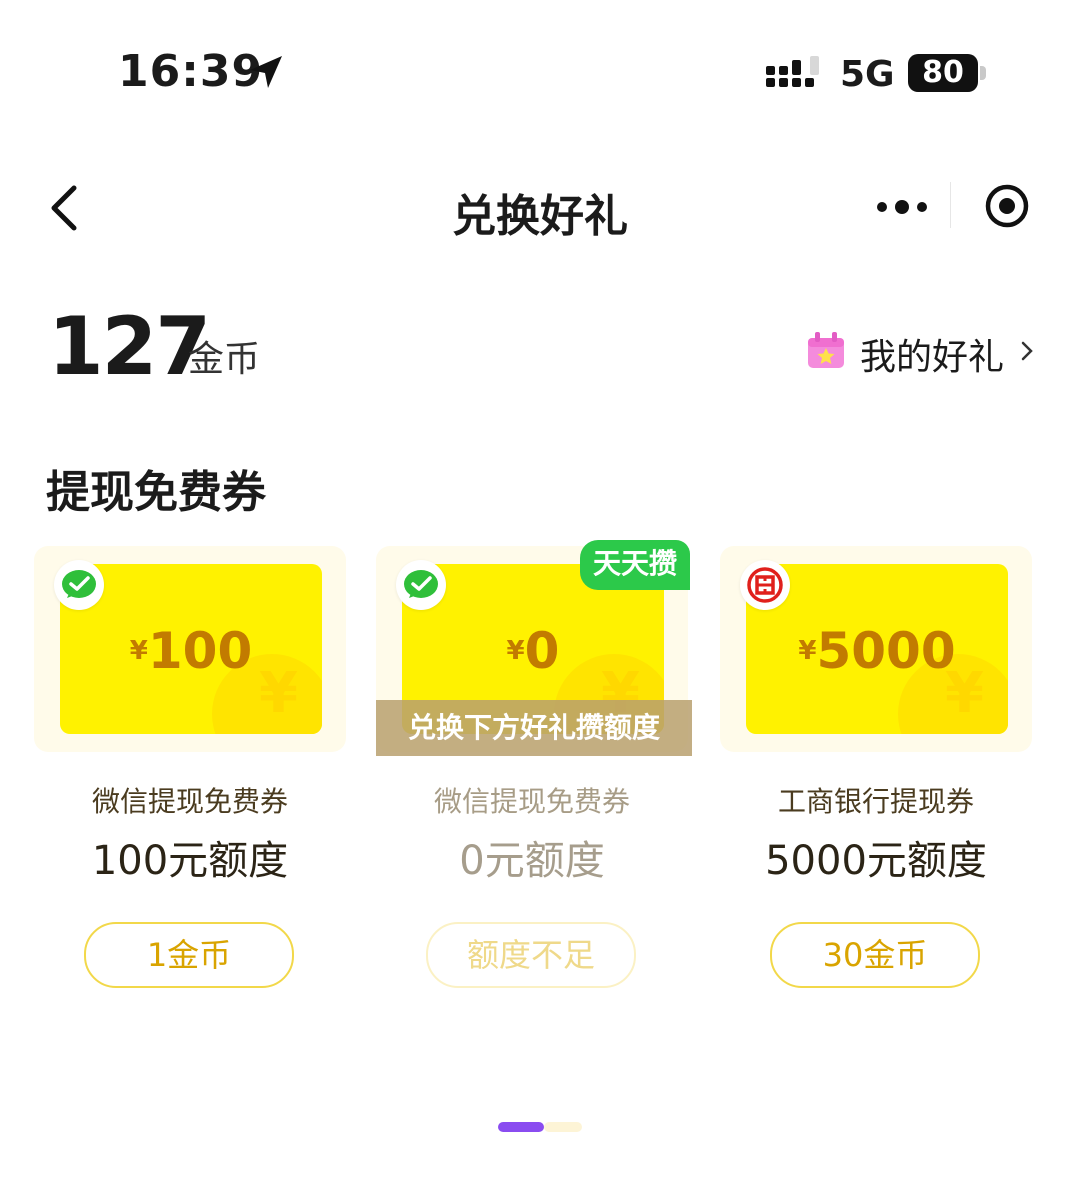  What do you see at coordinates (189, 955) in the screenshot?
I see `redeem-button: 1金币` at bounding box center [189, 955].